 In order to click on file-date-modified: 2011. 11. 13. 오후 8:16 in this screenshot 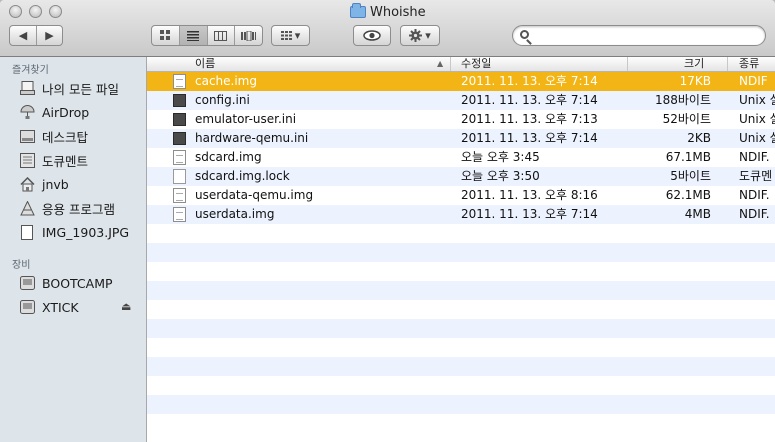, I will do `click(529, 195)`.